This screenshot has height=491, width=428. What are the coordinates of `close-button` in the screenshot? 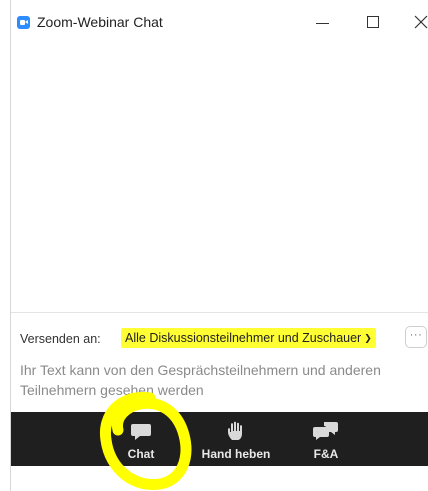 It's located at (418, 22).